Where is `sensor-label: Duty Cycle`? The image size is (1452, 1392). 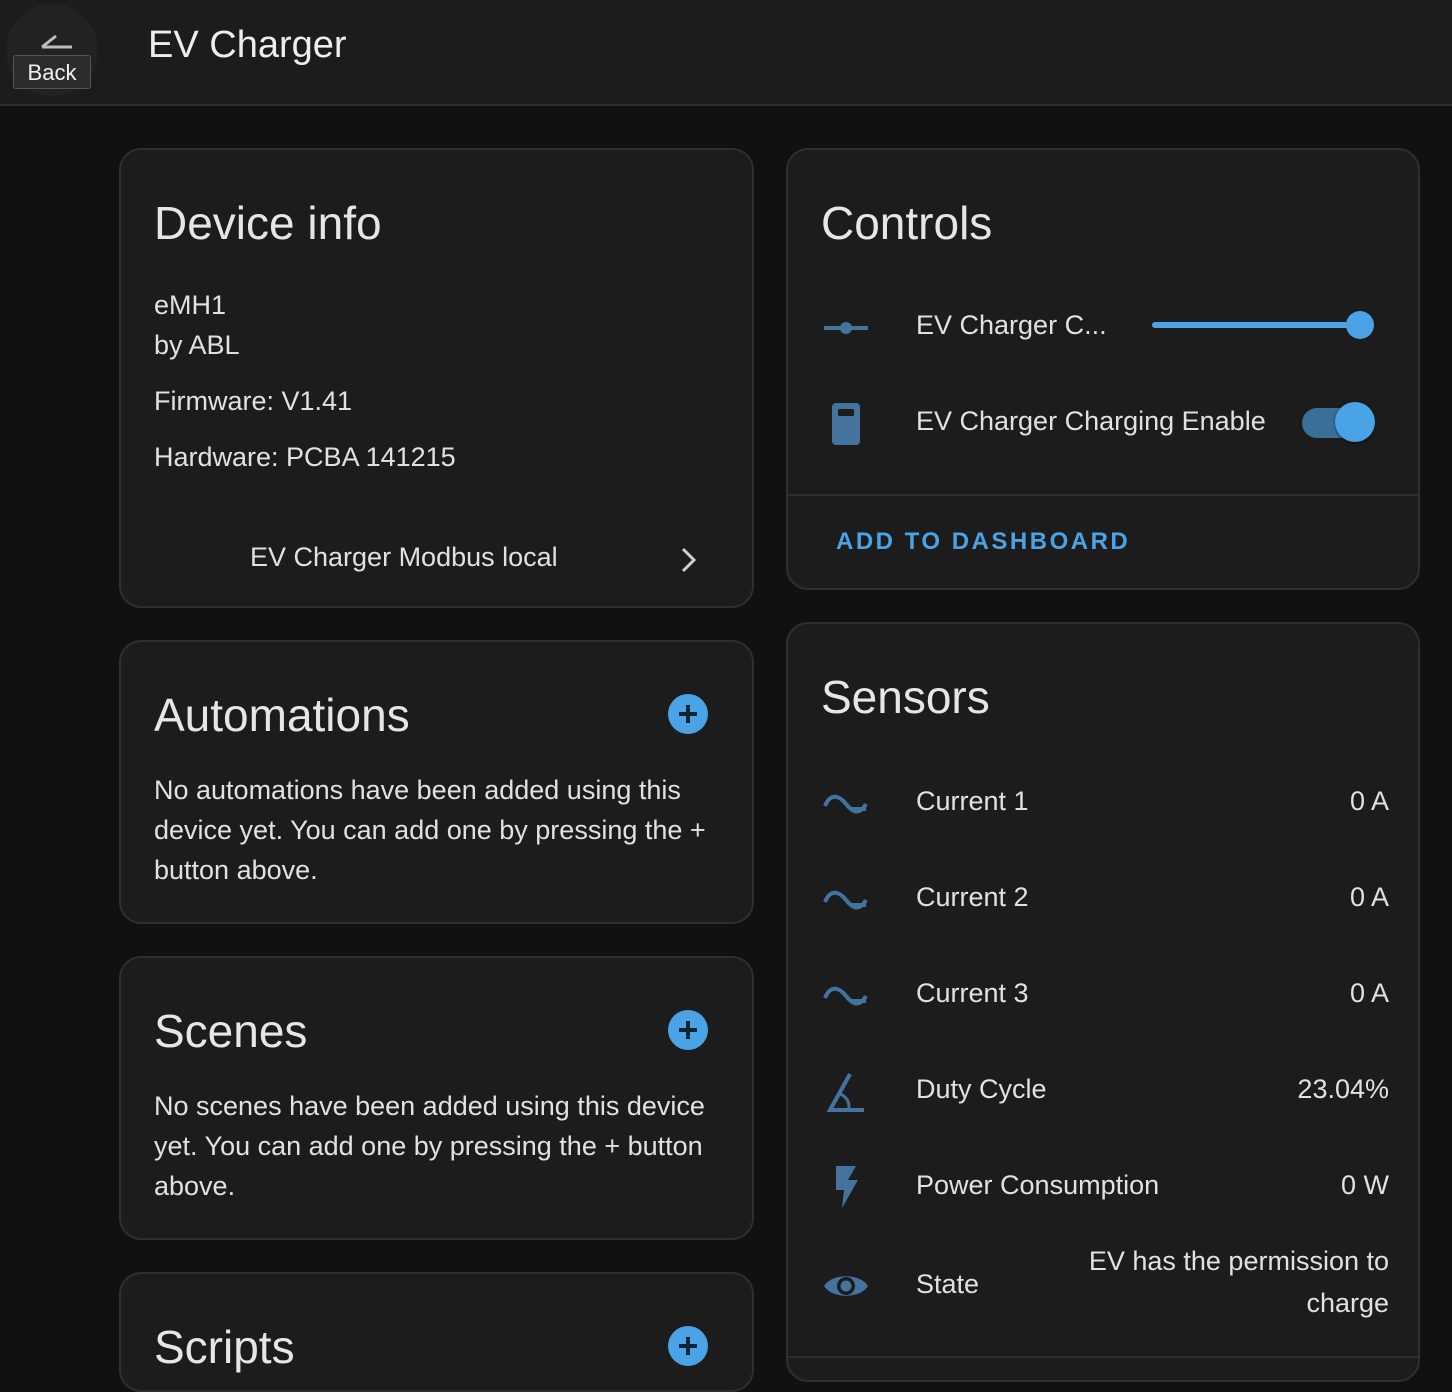 sensor-label: Duty Cycle is located at coordinates (981, 1089).